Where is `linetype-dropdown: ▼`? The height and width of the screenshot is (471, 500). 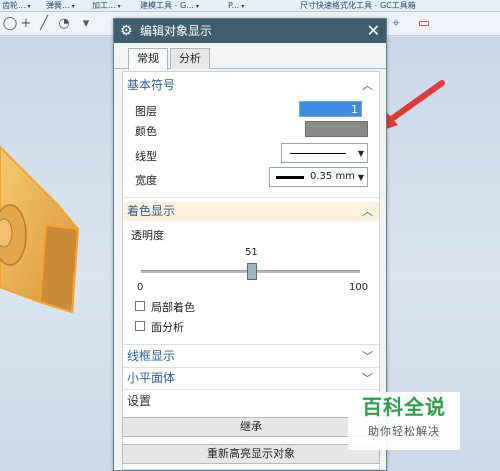 linetype-dropdown: ▼ is located at coordinates (324, 153).